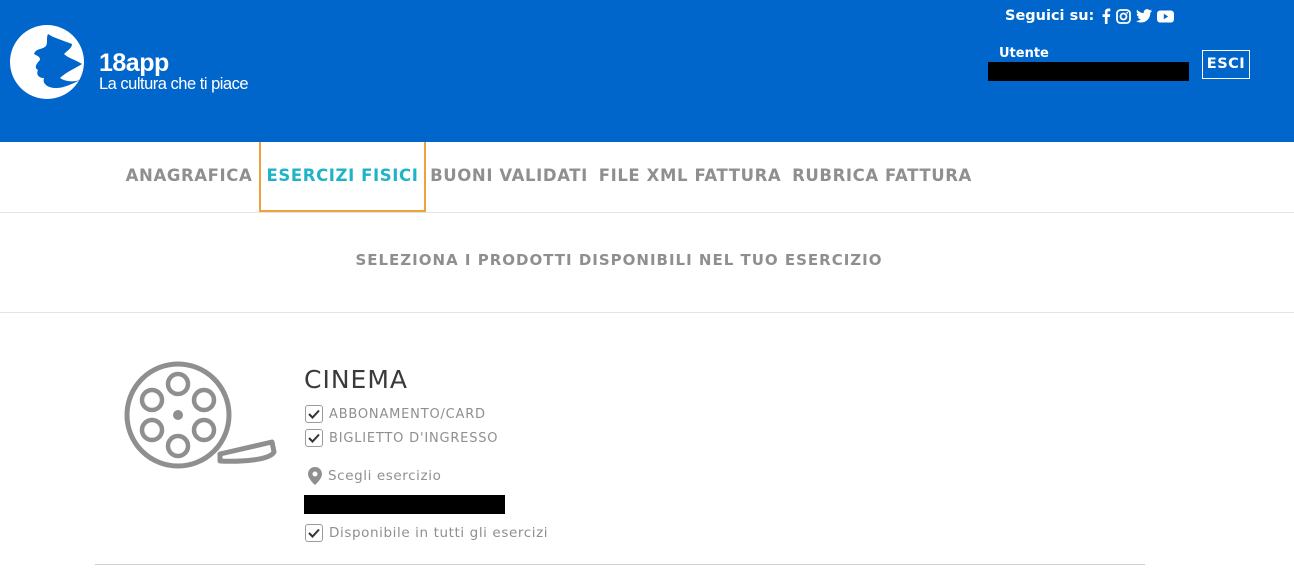 The width and height of the screenshot is (1294, 588). Describe the element at coordinates (509, 177) in the screenshot. I see `tab-buoni-validati: BUONI VALIDATI` at that location.